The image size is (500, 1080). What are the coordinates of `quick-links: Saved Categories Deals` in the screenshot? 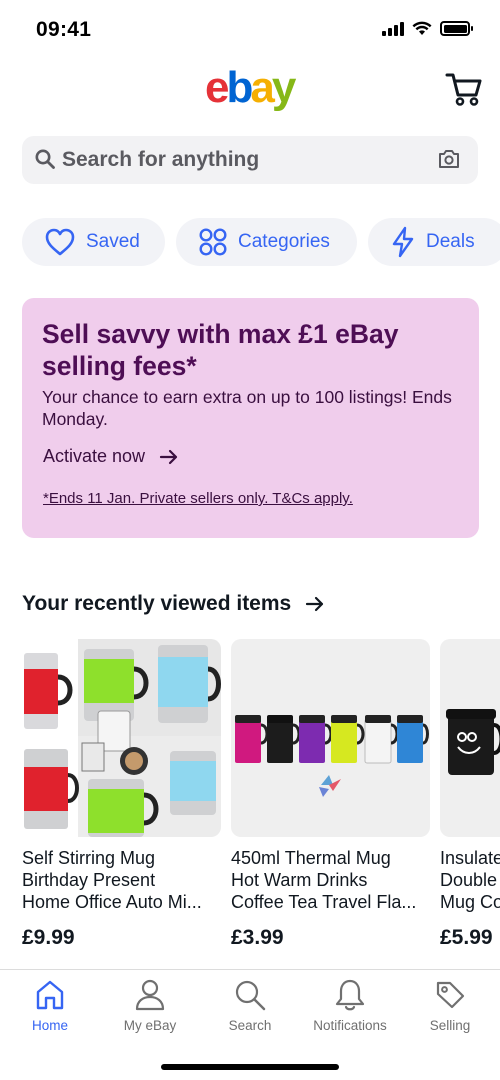 It's located at (261, 242).